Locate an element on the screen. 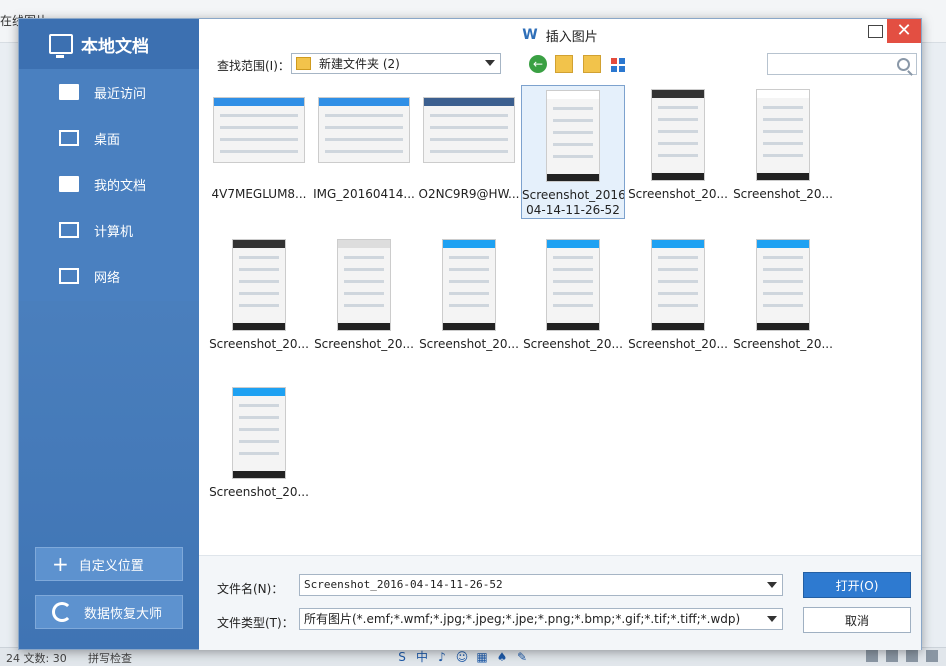 Image resolution: width=946 pixels, height=666 pixels. documents-folder-icon is located at coordinates (69, 184).